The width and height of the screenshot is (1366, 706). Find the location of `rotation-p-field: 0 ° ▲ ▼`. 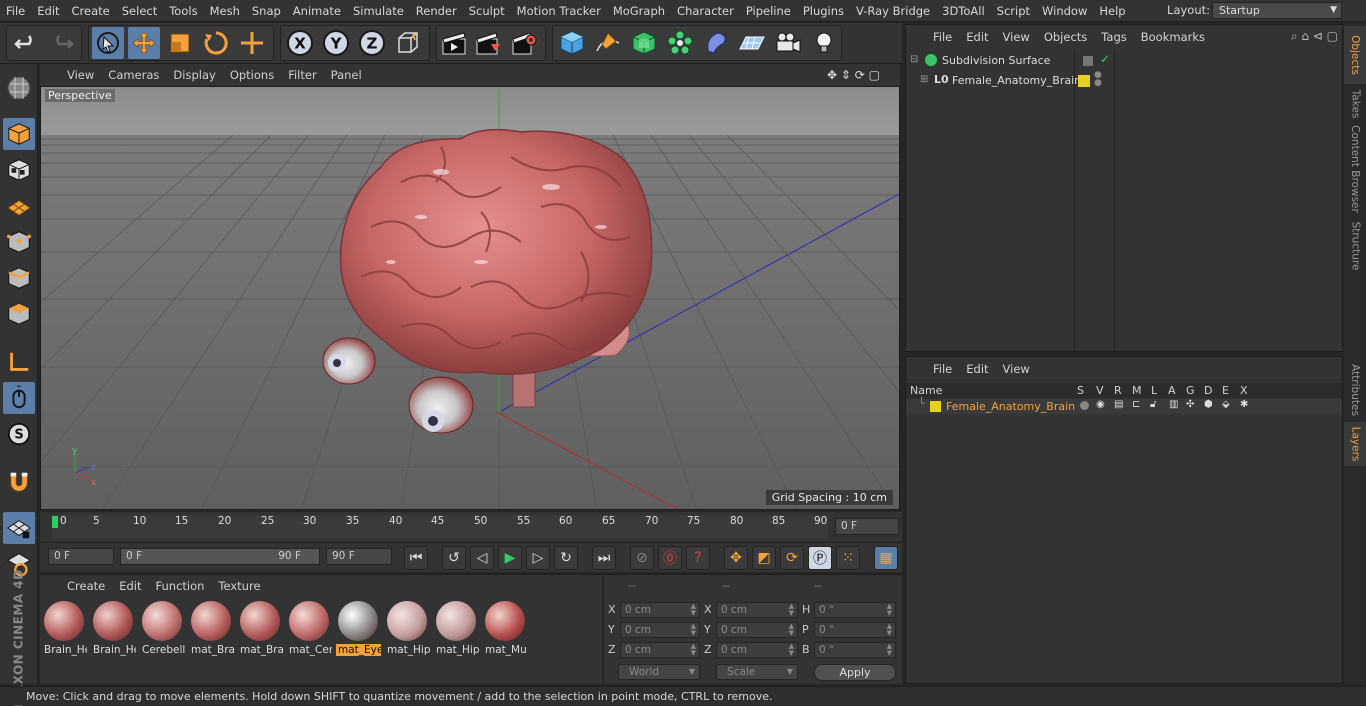

rotation-p-field: 0 ° ▲ ▼ is located at coordinates (855, 630).